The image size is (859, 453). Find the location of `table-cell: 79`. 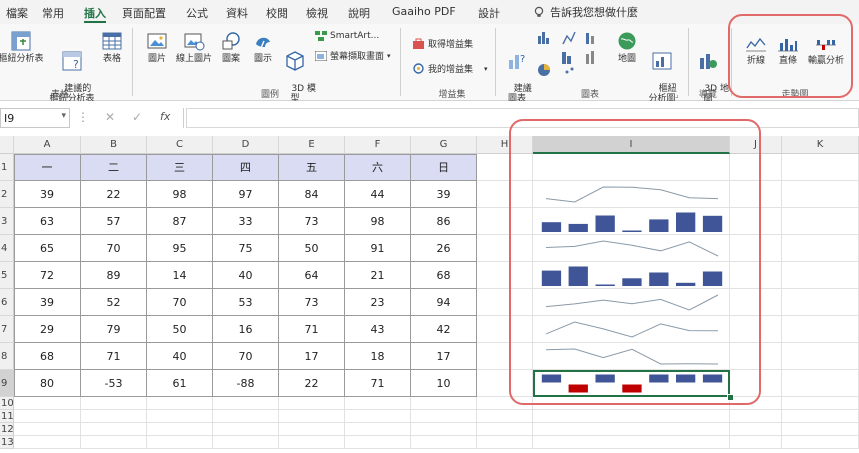

table-cell: 79 is located at coordinates (114, 329).